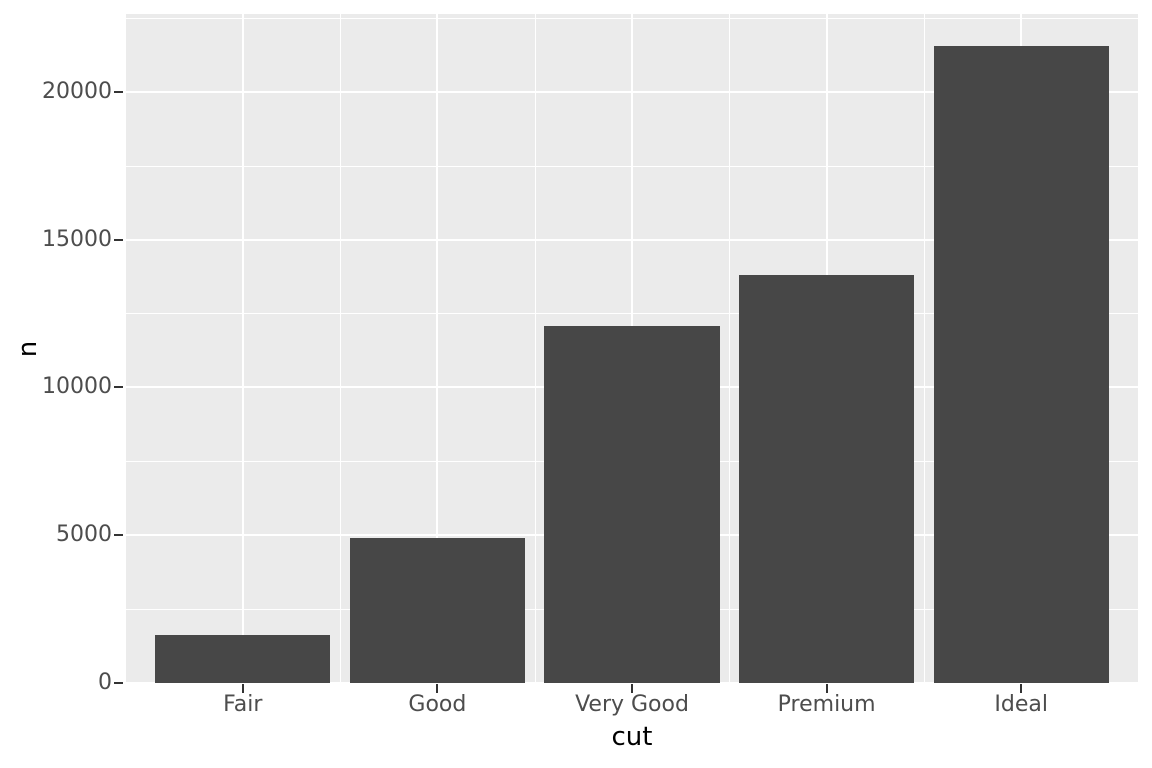 This screenshot has width=1152, height=768. What do you see at coordinates (632, 504) in the screenshot?
I see `bar-very-good` at bounding box center [632, 504].